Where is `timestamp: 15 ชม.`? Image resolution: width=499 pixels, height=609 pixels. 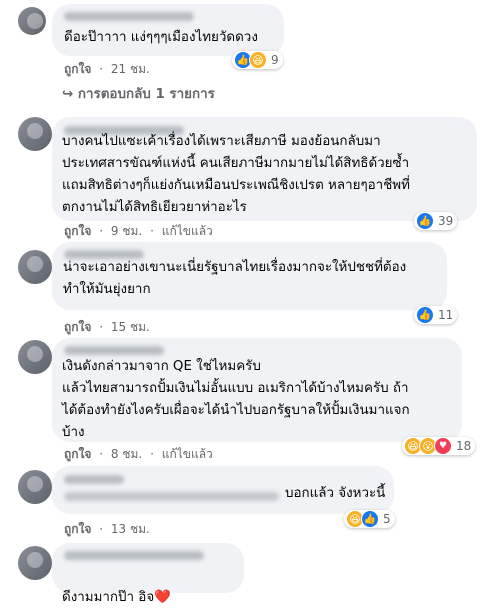 timestamp: 15 ชม. is located at coordinates (130, 327).